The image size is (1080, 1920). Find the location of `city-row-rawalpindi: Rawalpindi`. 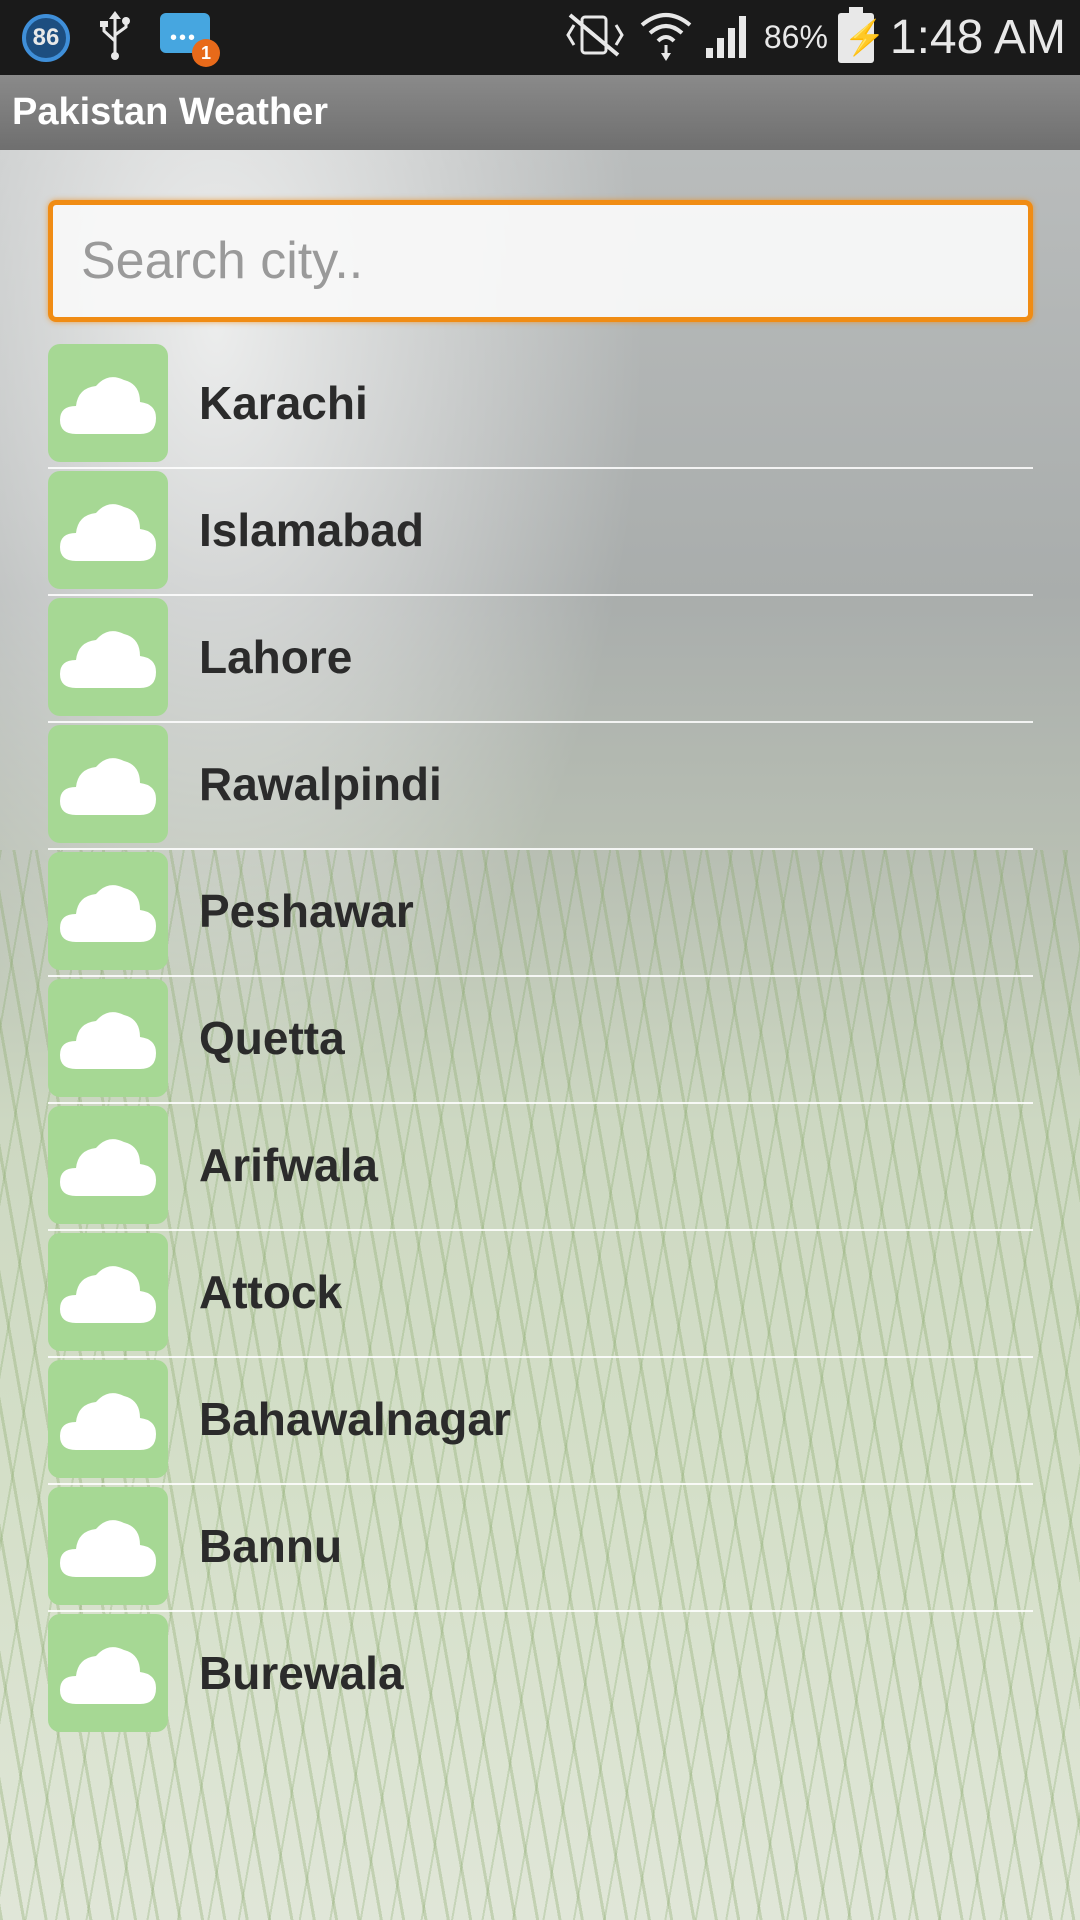

city-row-rawalpindi: Rawalpindi is located at coordinates (540, 786).